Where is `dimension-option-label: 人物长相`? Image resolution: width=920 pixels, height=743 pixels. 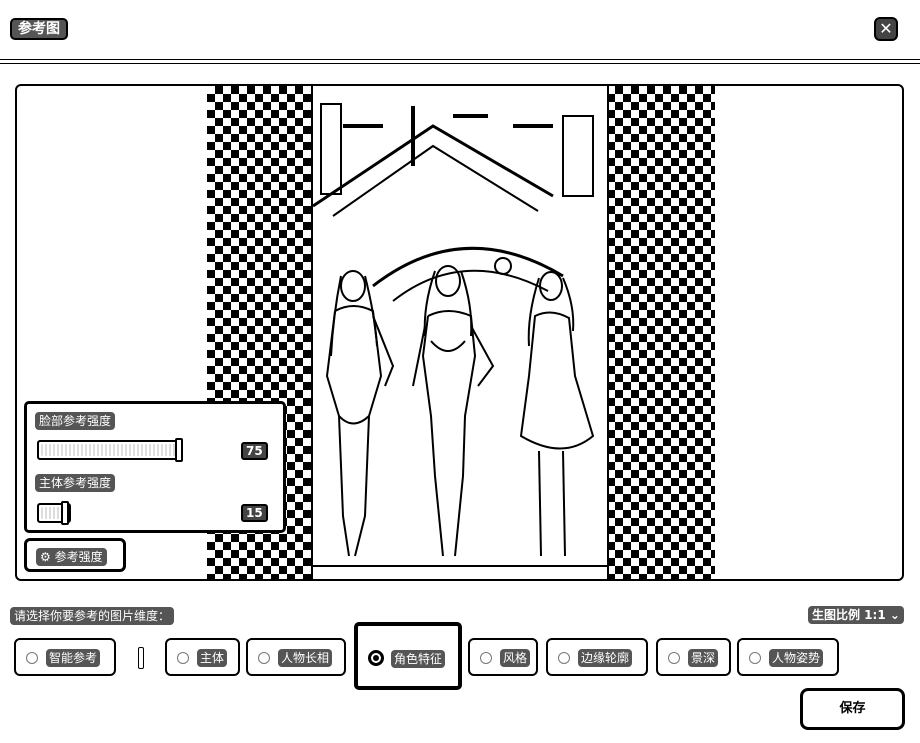
dimension-option-label: 人物长相 is located at coordinates (305, 658).